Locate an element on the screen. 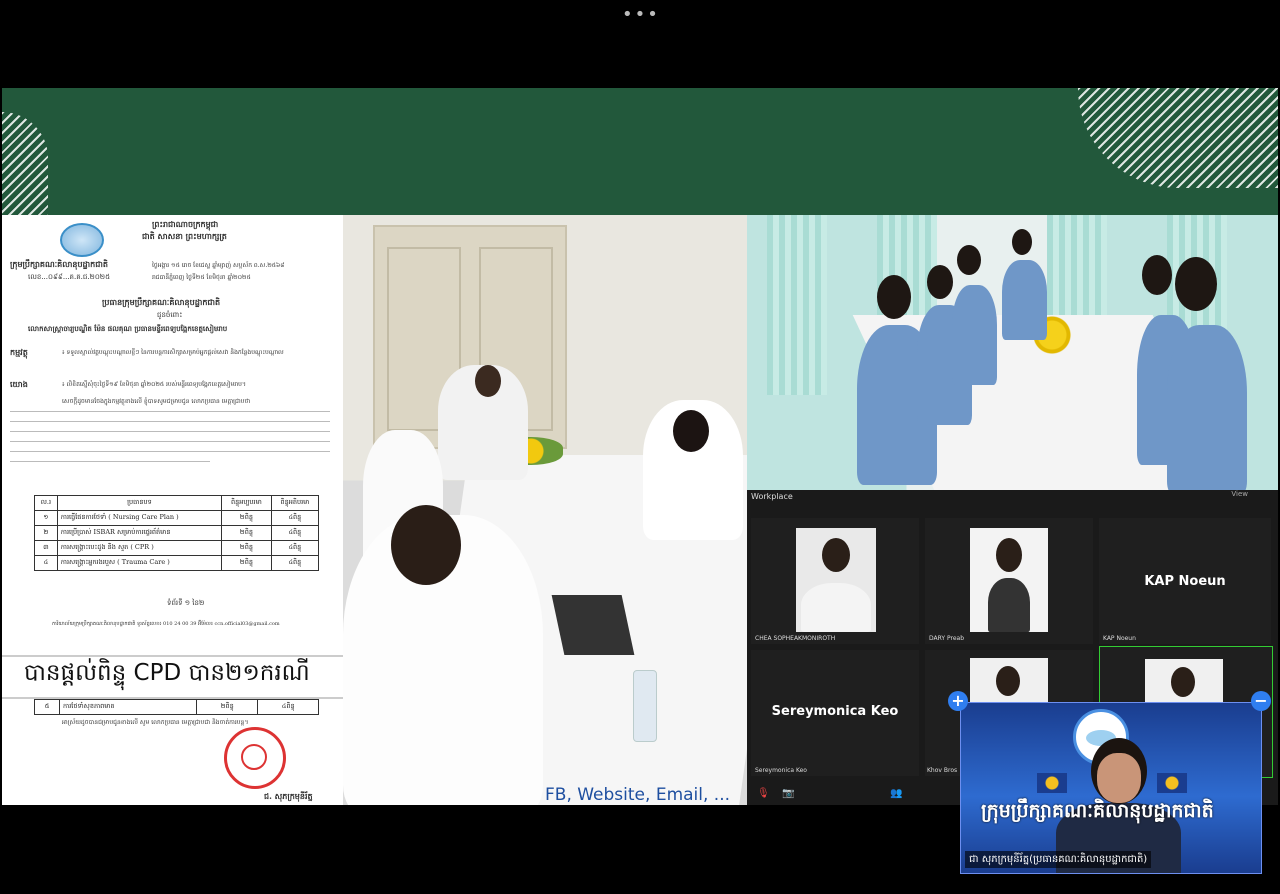 The image size is (1280, 894). table-header: ពិន្ទុអតិបរមា is located at coordinates (295, 503).